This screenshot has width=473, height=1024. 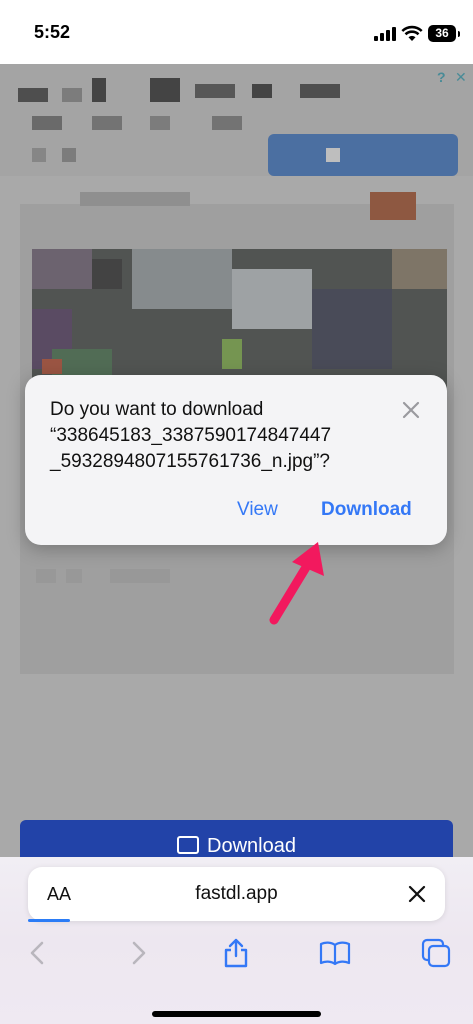 What do you see at coordinates (366, 510) in the screenshot?
I see `download-button: Download` at bounding box center [366, 510].